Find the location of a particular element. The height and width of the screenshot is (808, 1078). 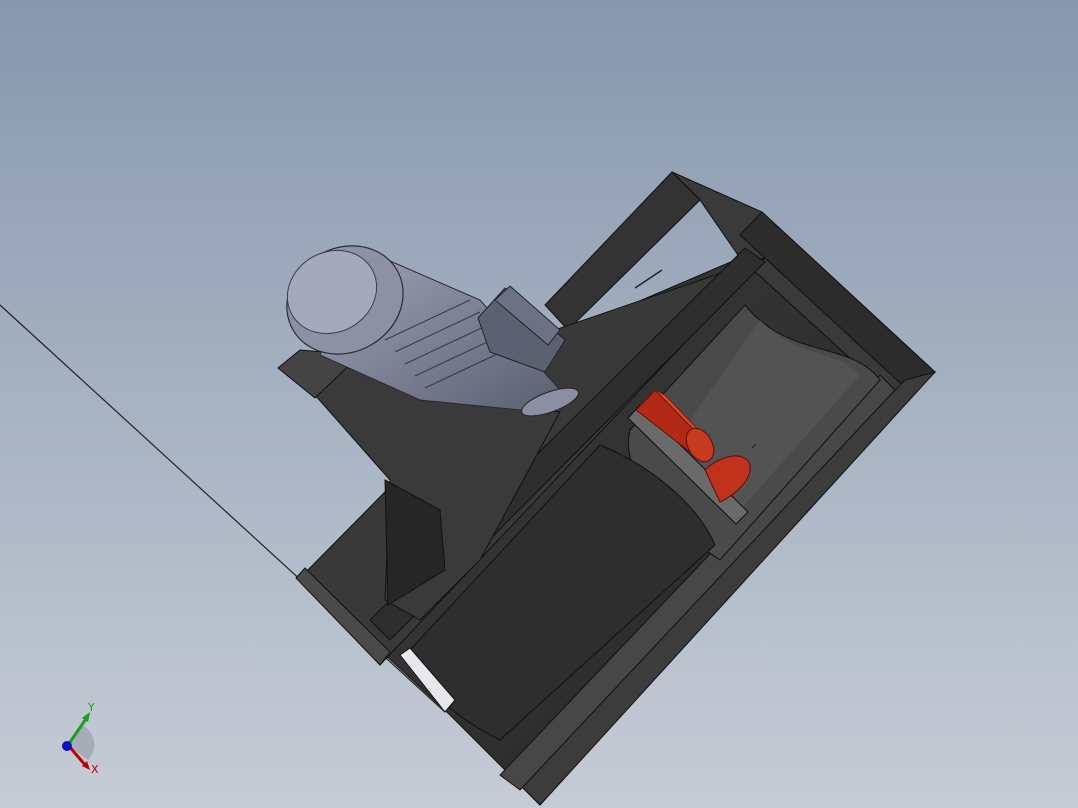

triad-y-label: Y is located at coordinates (91, 707).